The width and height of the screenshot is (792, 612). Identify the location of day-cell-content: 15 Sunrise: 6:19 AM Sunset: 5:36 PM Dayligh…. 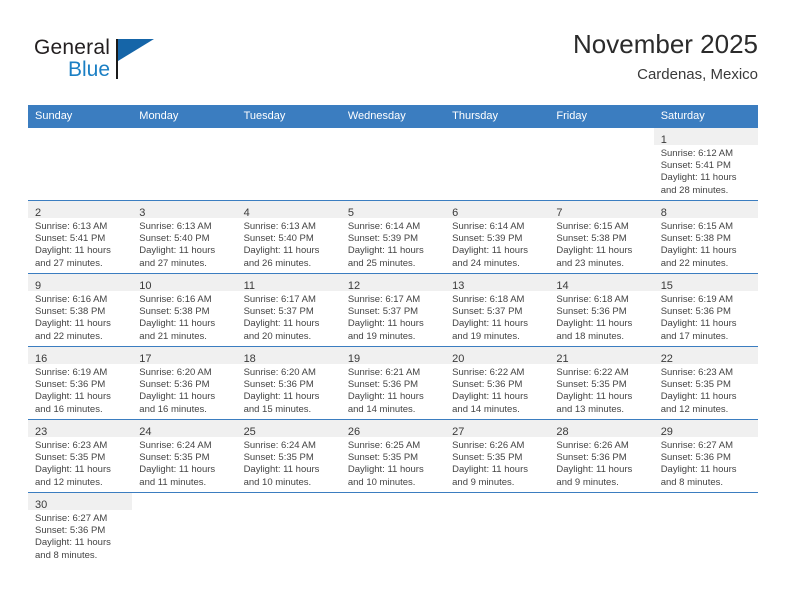
(705, 310).